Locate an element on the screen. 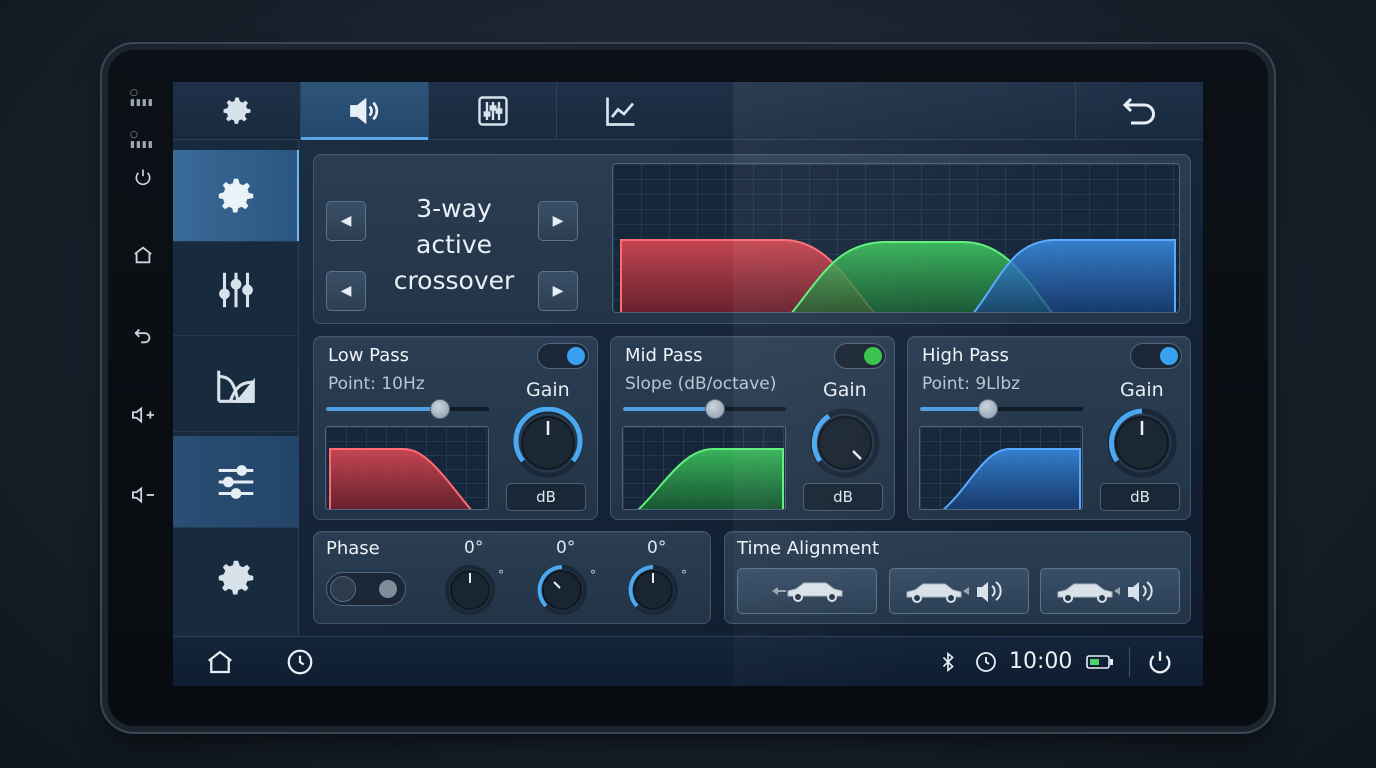  car-arrow-left-icon is located at coordinates (807, 592).